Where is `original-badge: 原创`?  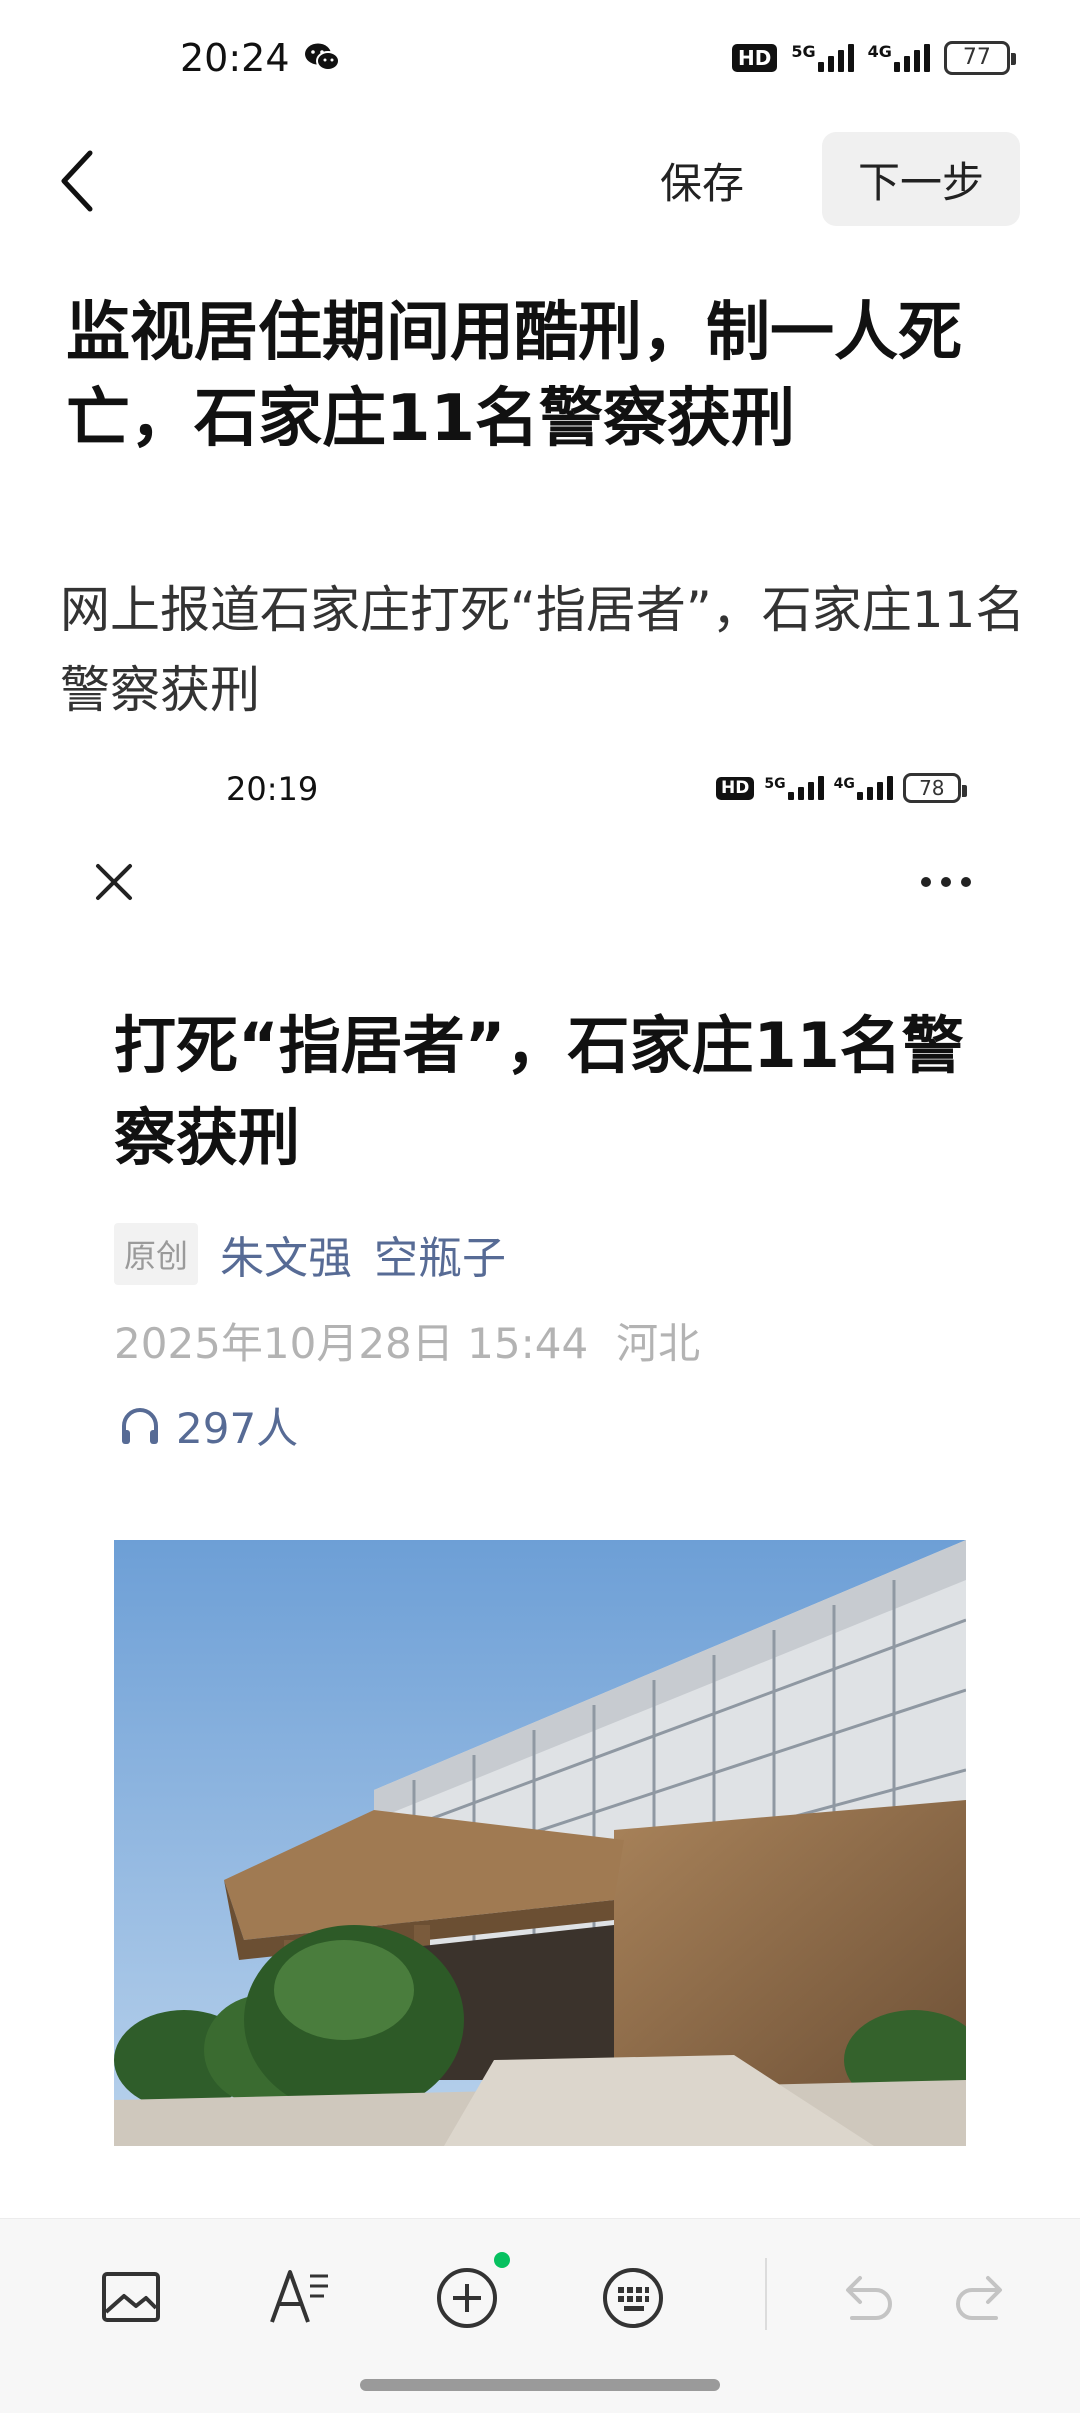
original-badge: 原创 is located at coordinates (156, 1254).